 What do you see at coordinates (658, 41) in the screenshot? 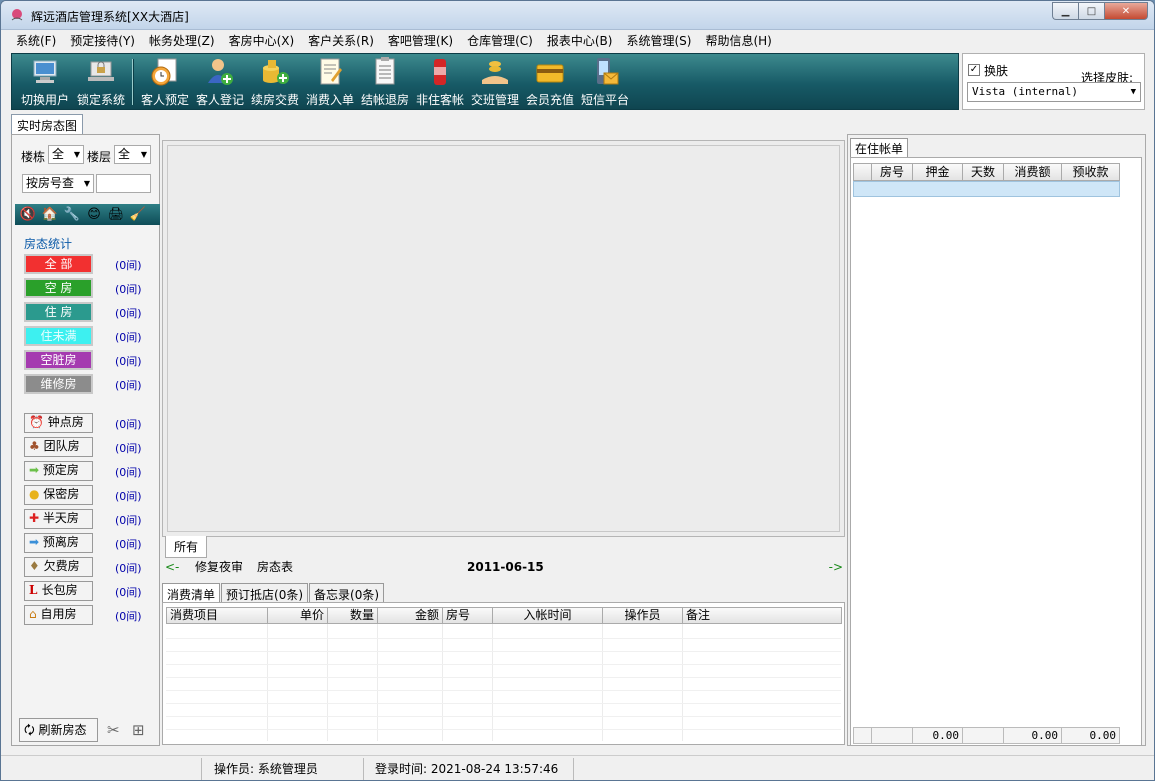
I see `menu-system-admin: 系统管理(S)` at bounding box center [658, 41].